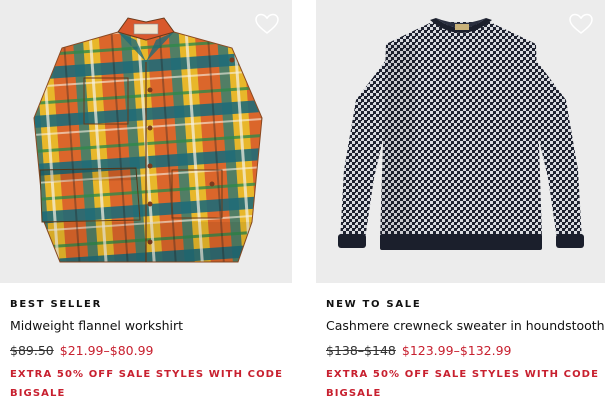 This screenshot has width=605, height=400. I want to click on product-badge: BEST SELLER, so click(56, 304).